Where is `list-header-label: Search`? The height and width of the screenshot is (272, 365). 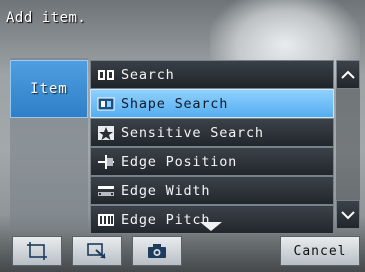
list-header-label: Search is located at coordinates (148, 74).